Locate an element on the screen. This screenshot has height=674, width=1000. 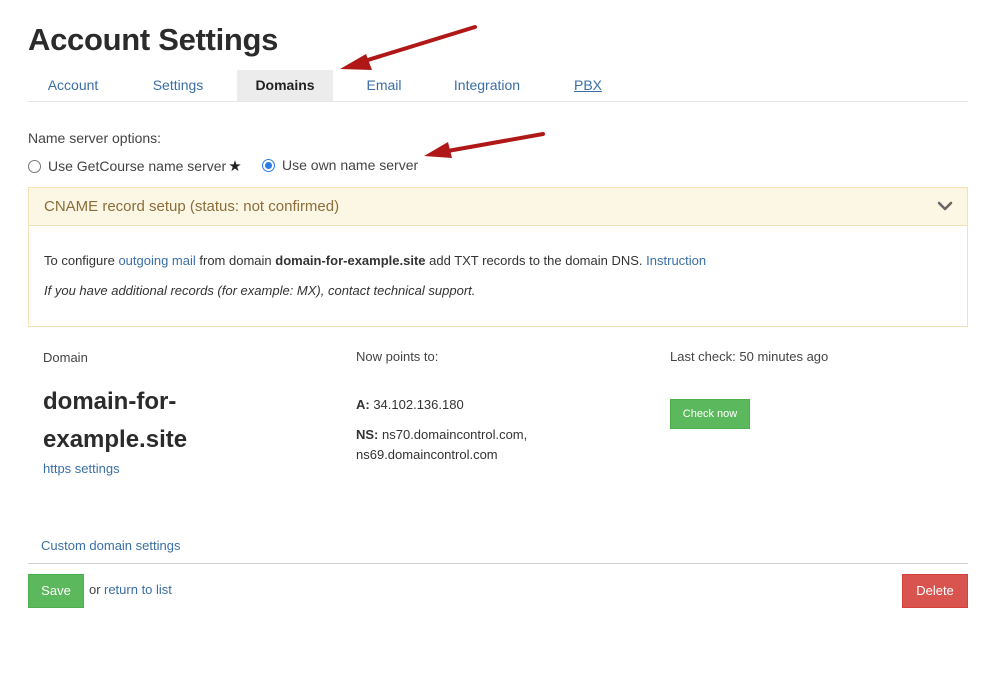
text: add TXT records to the domain DNS. is located at coordinates (536, 260).